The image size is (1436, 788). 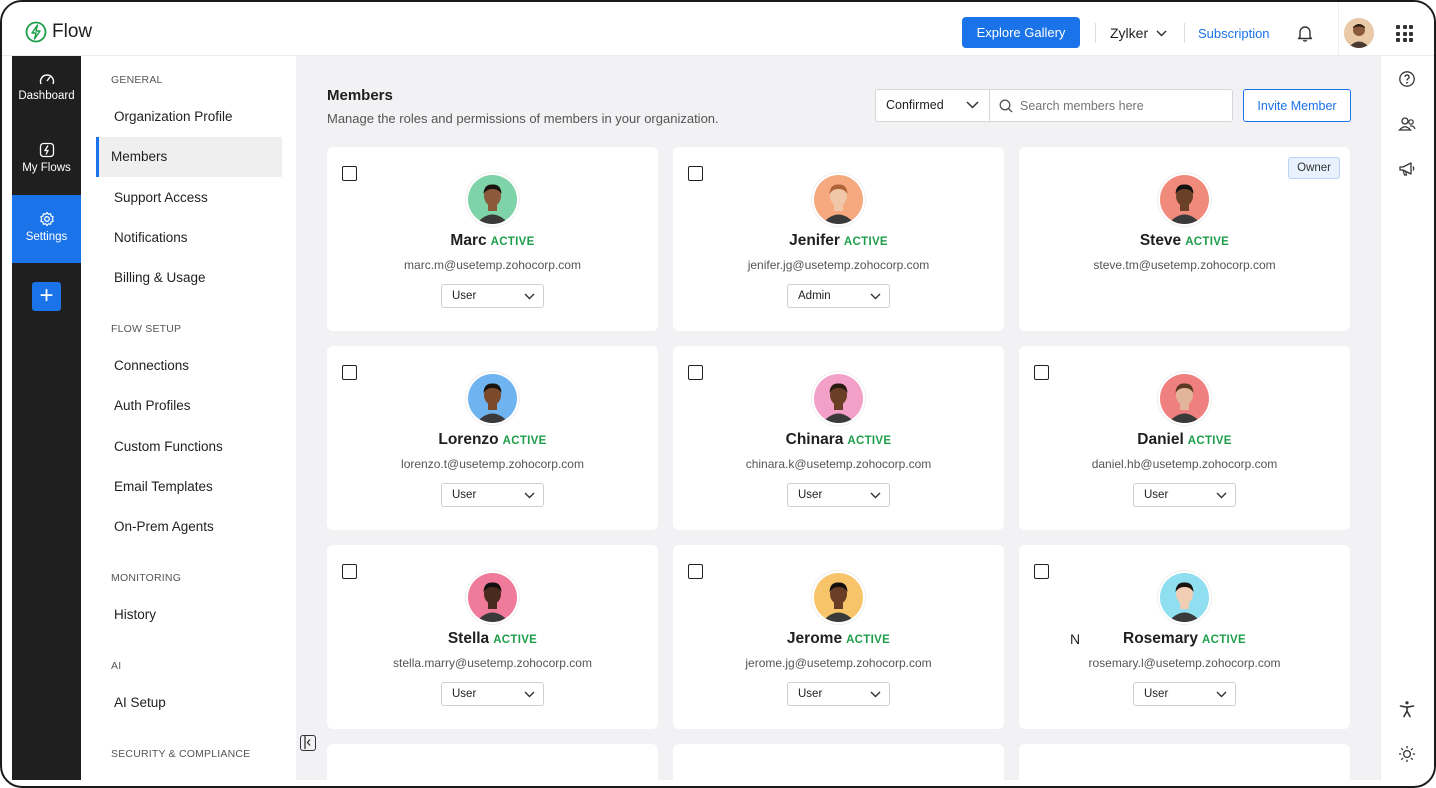 What do you see at coordinates (189, 406) in the screenshot?
I see `nav-item-auth-profiles: Auth Profiles` at bounding box center [189, 406].